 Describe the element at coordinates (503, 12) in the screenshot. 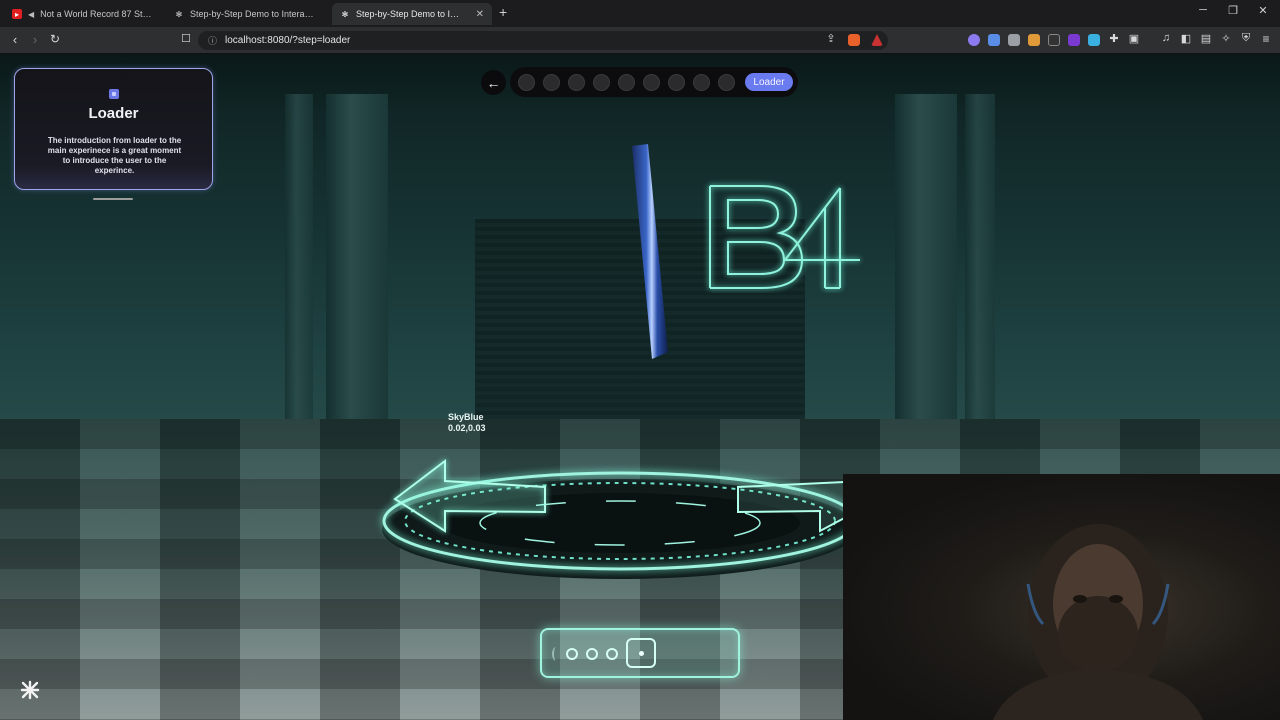

I see `new-tab-button: +` at that location.